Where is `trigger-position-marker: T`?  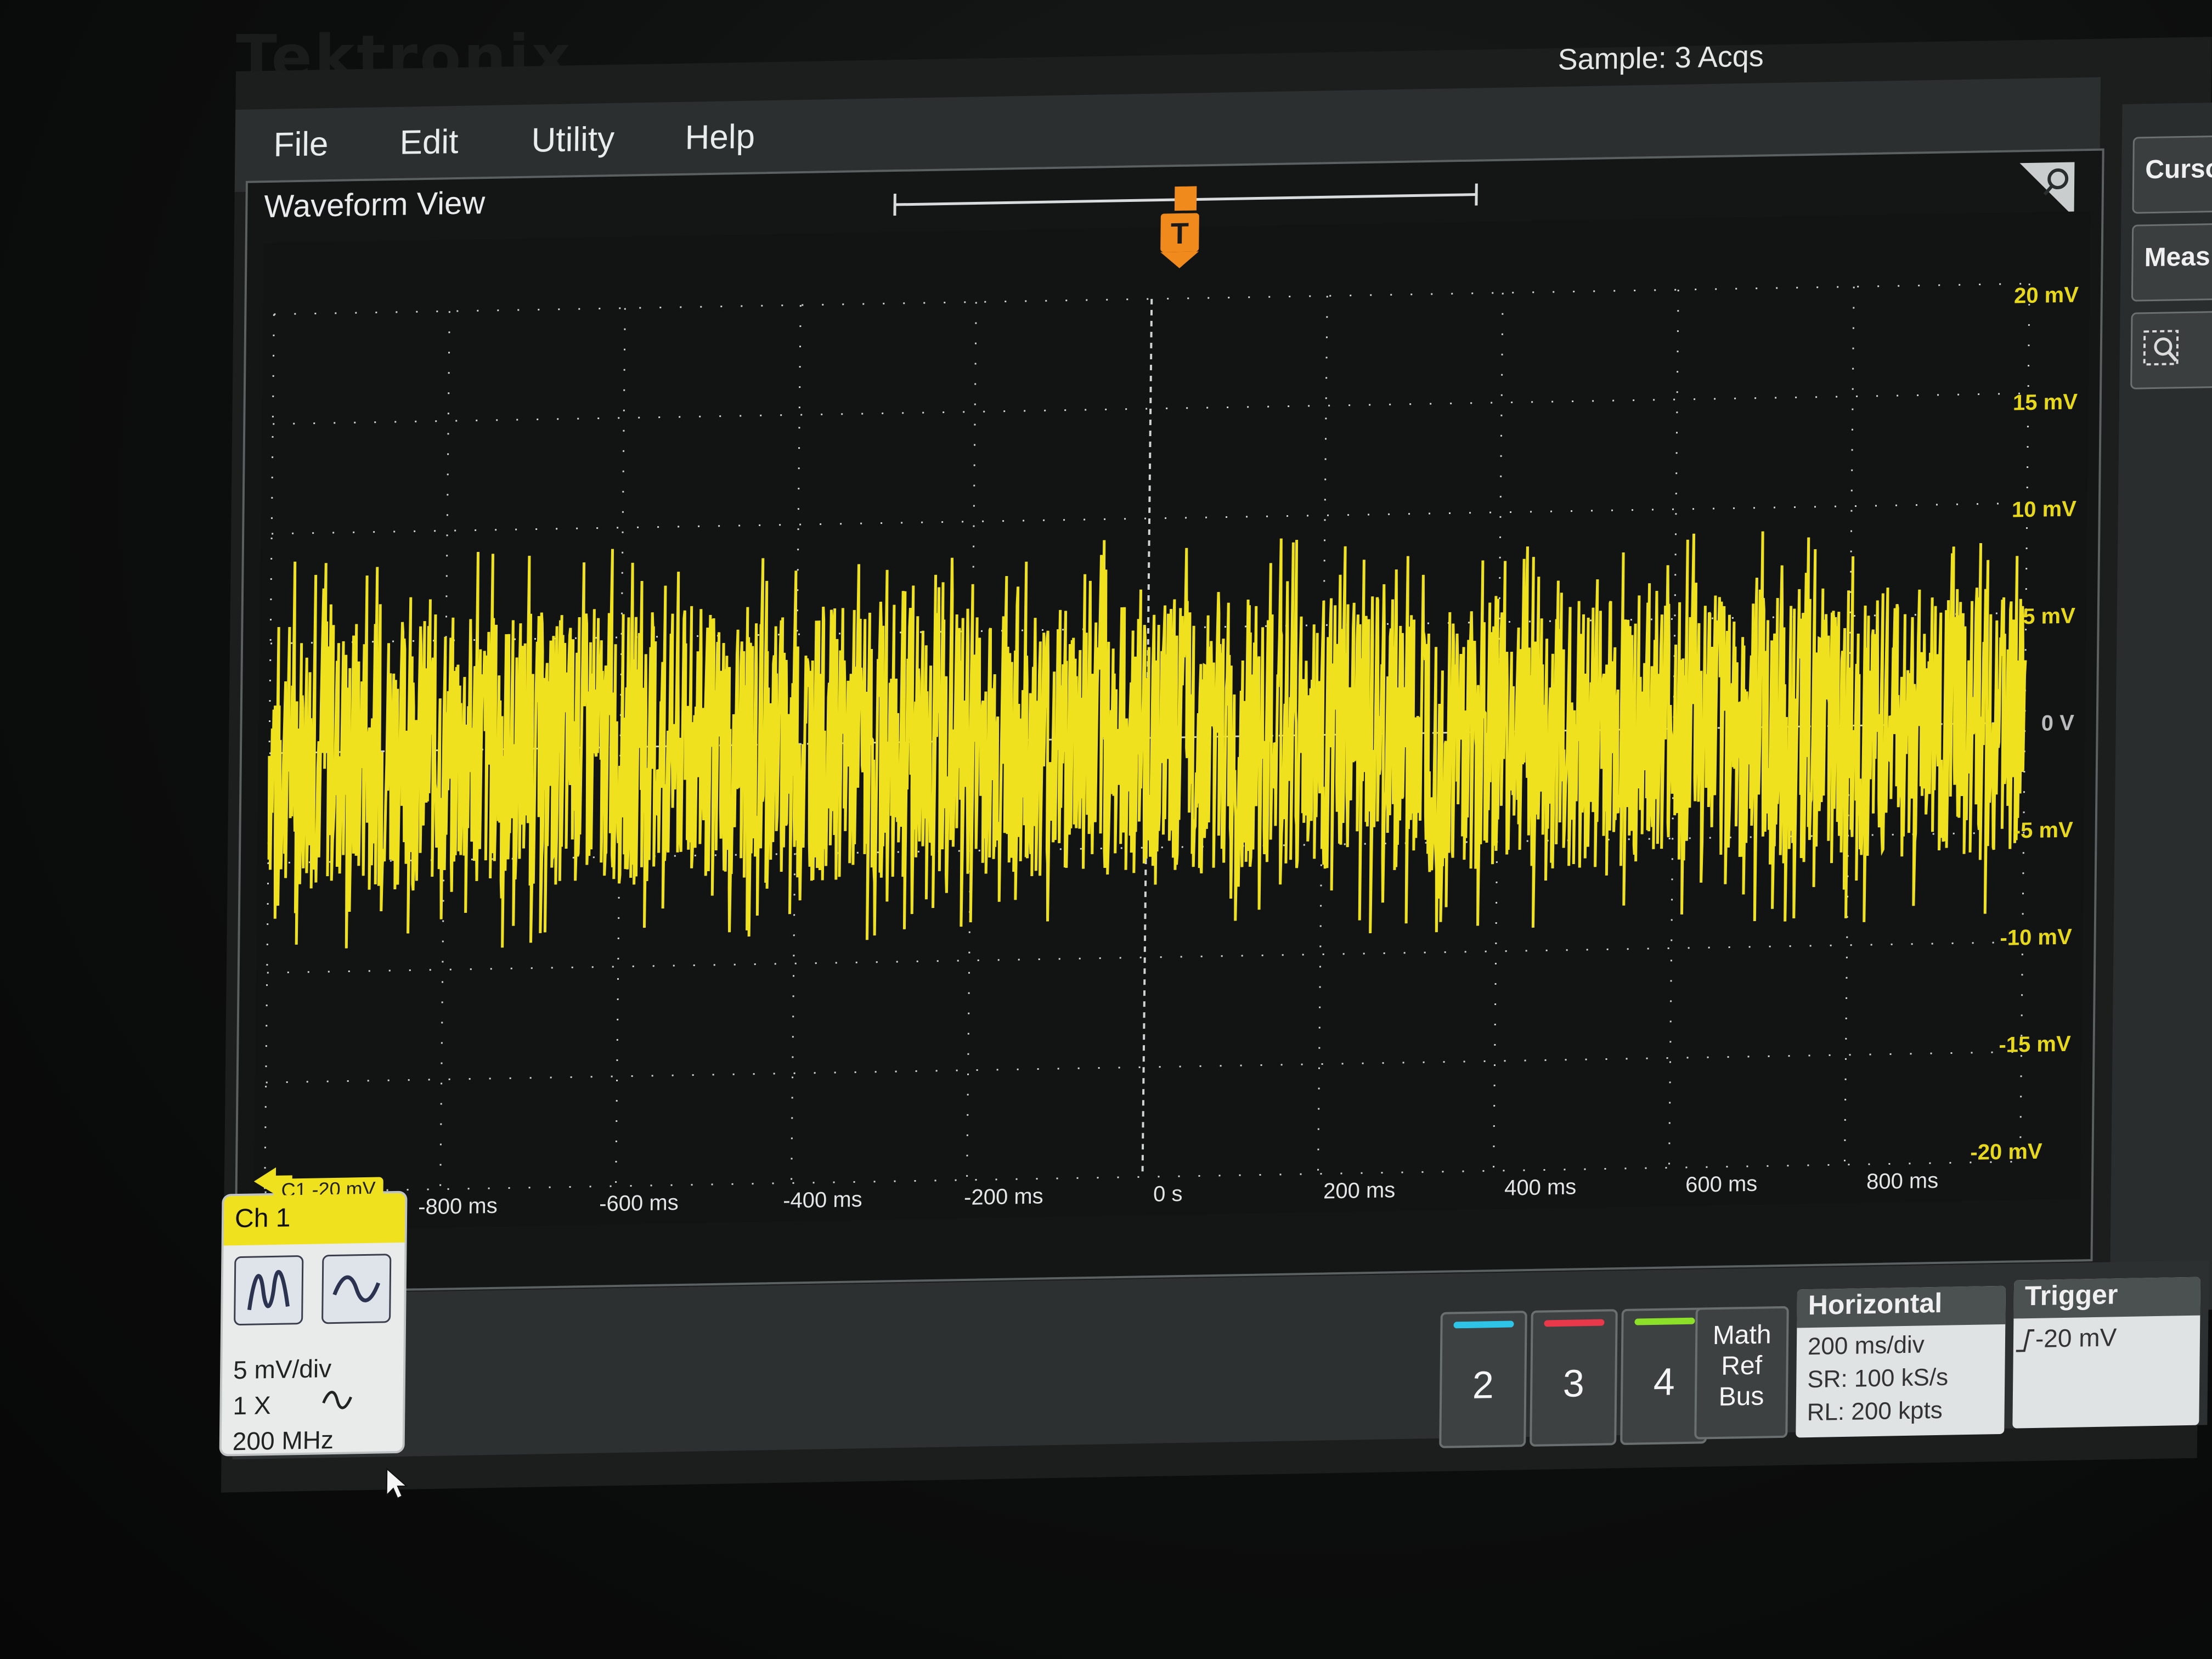 trigger-position-marker: T is located at coordinates (1180, 241).